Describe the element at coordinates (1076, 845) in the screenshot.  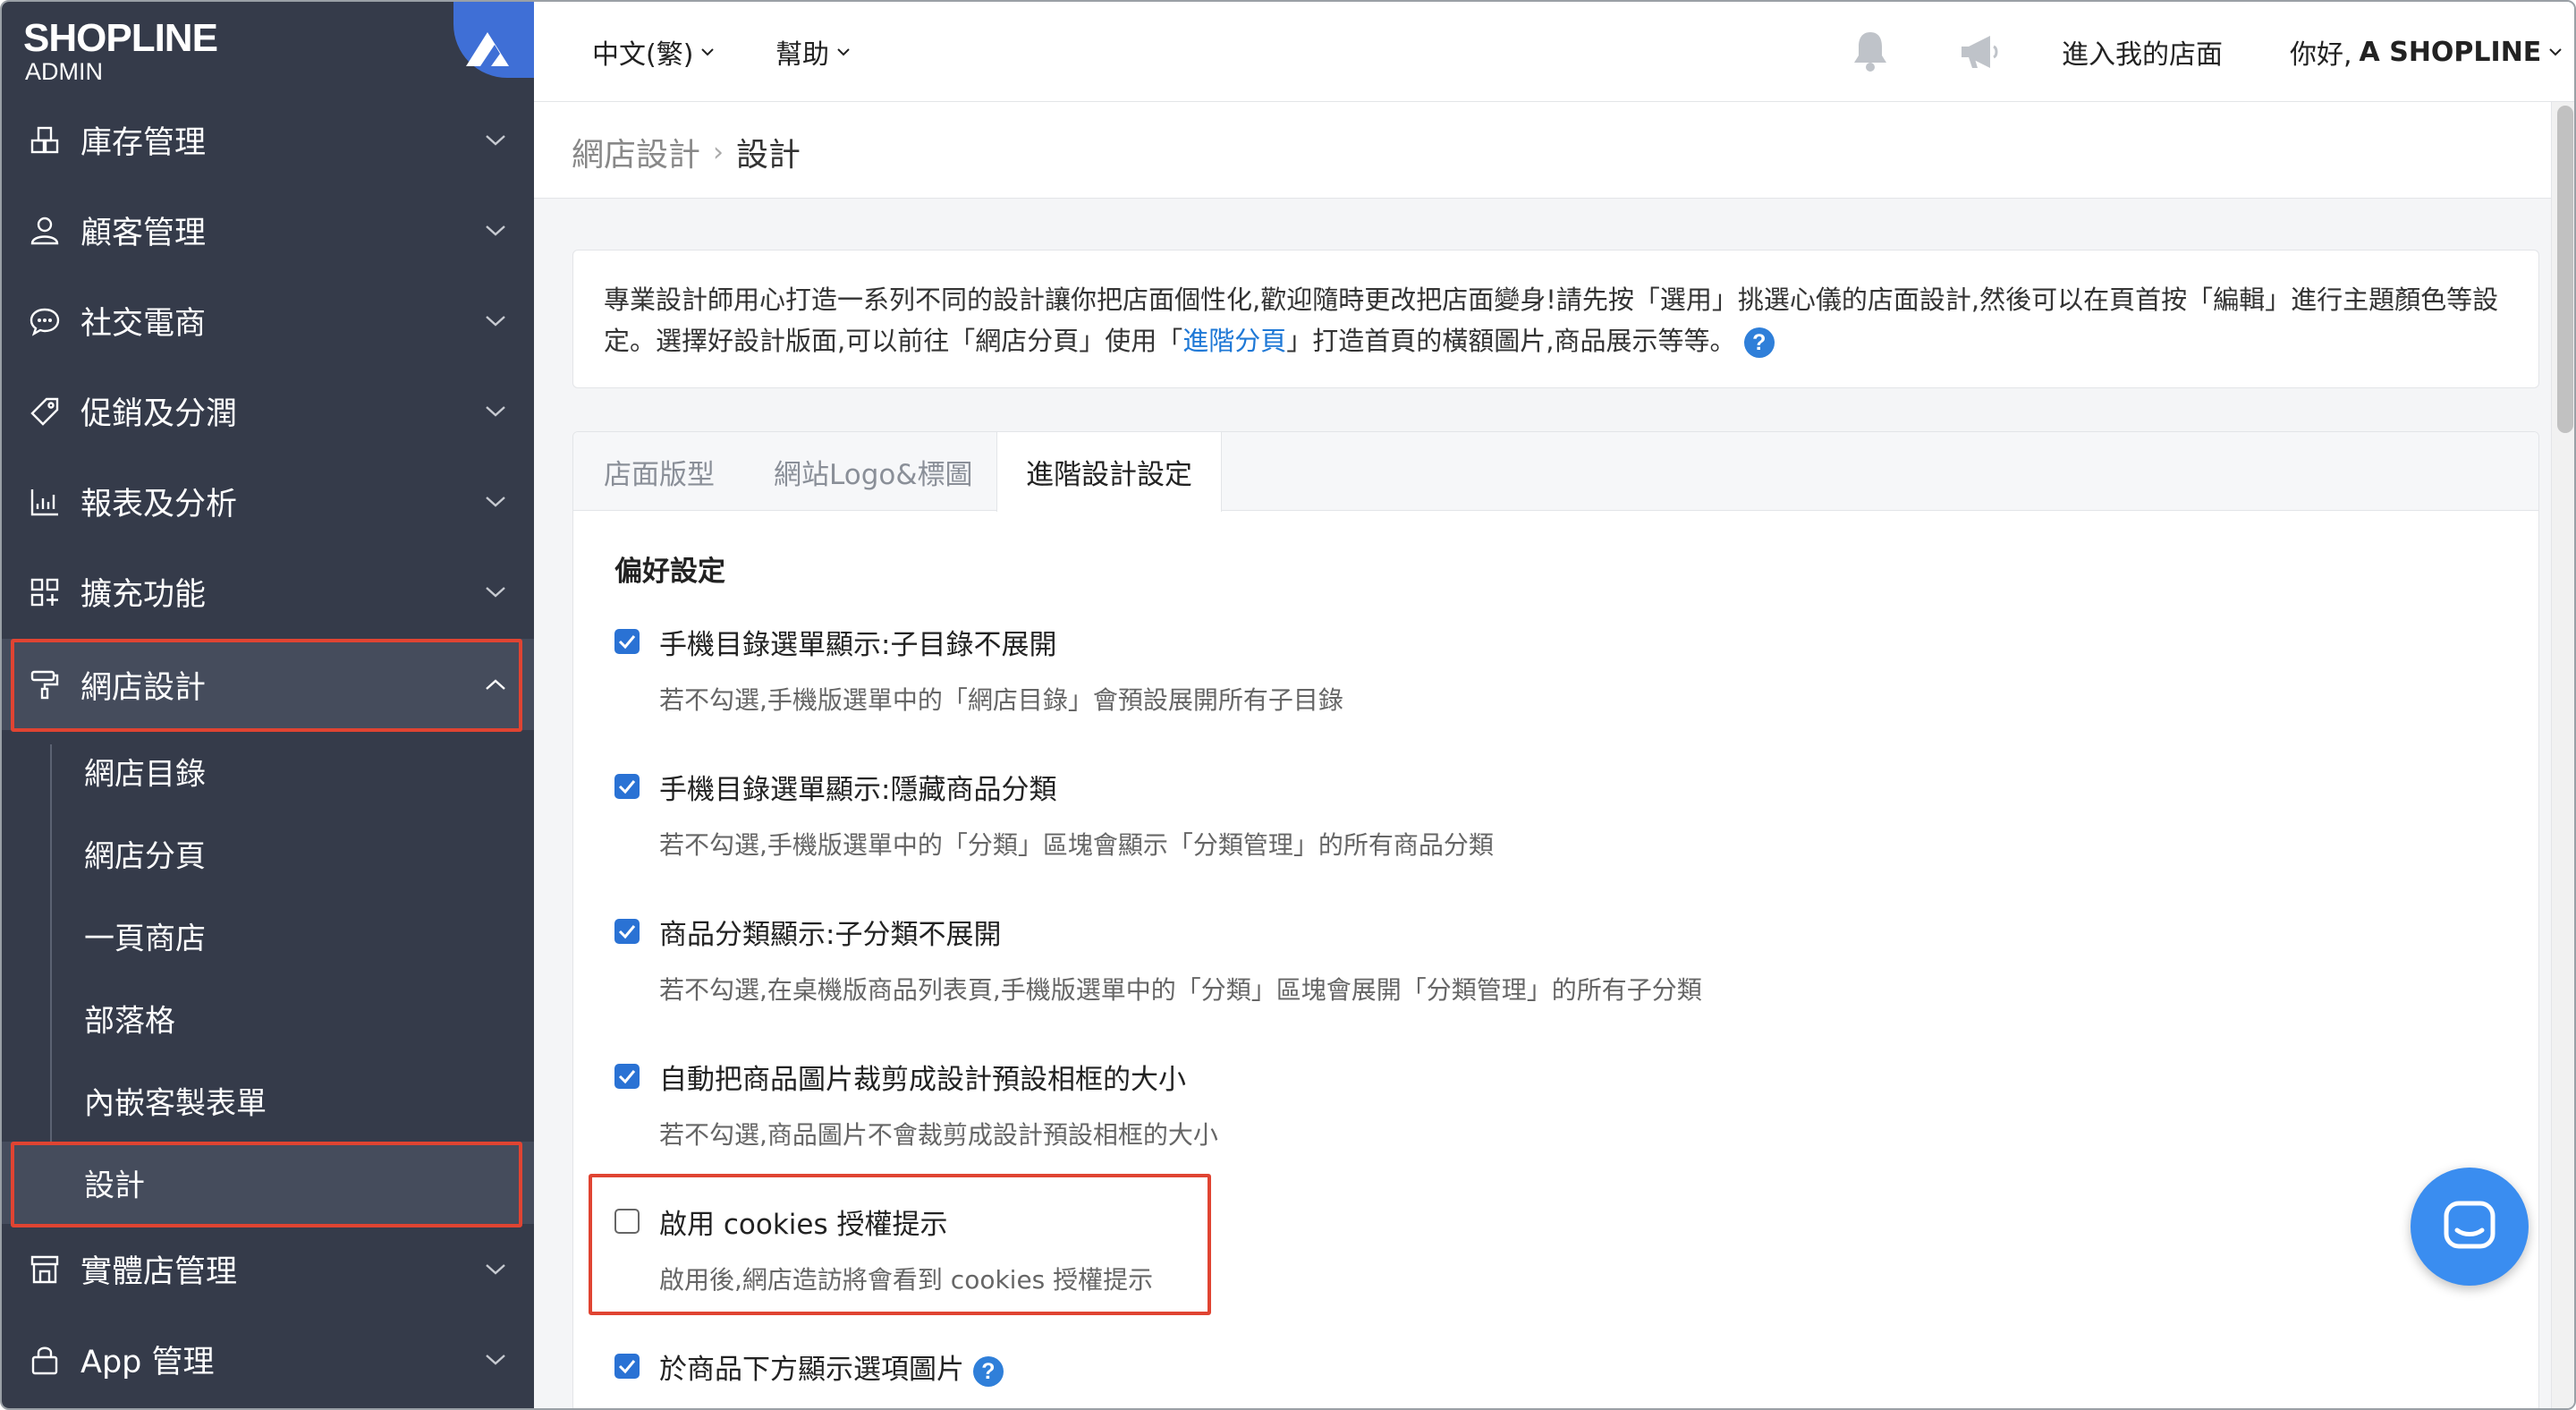
I see `option-description: 若不勾選,手機版選單中的「分類」區塊會顯示「分類管理」的所有商品分類` at that location.